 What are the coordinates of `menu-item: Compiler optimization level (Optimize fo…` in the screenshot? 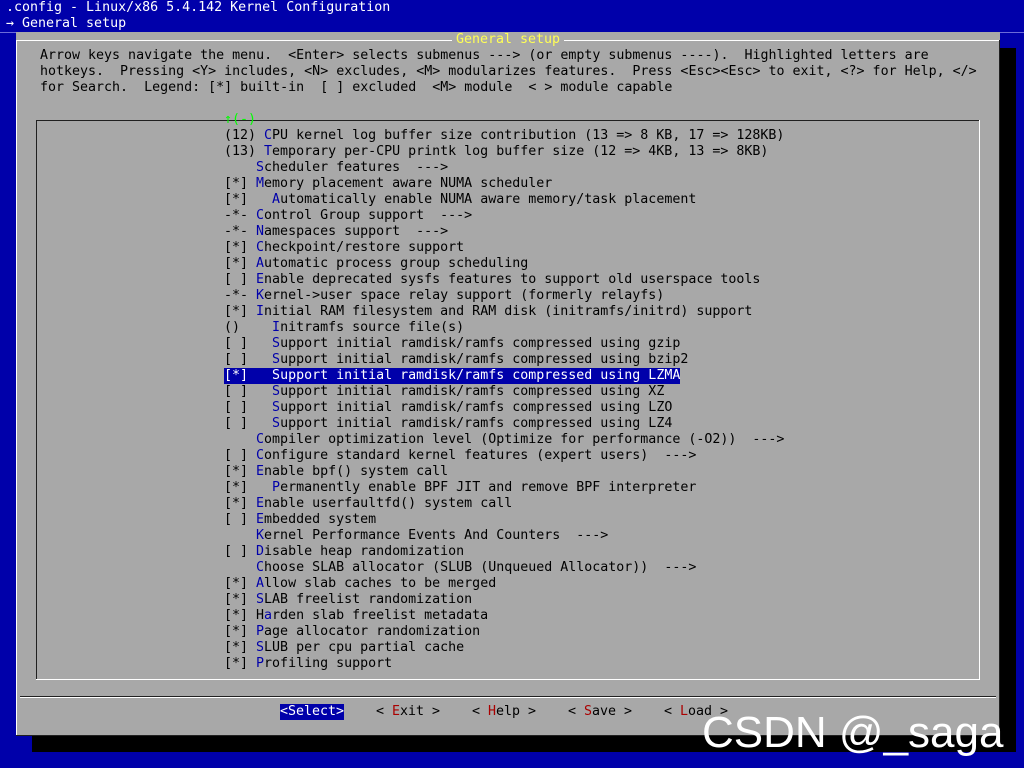 It's located at (504, 440).